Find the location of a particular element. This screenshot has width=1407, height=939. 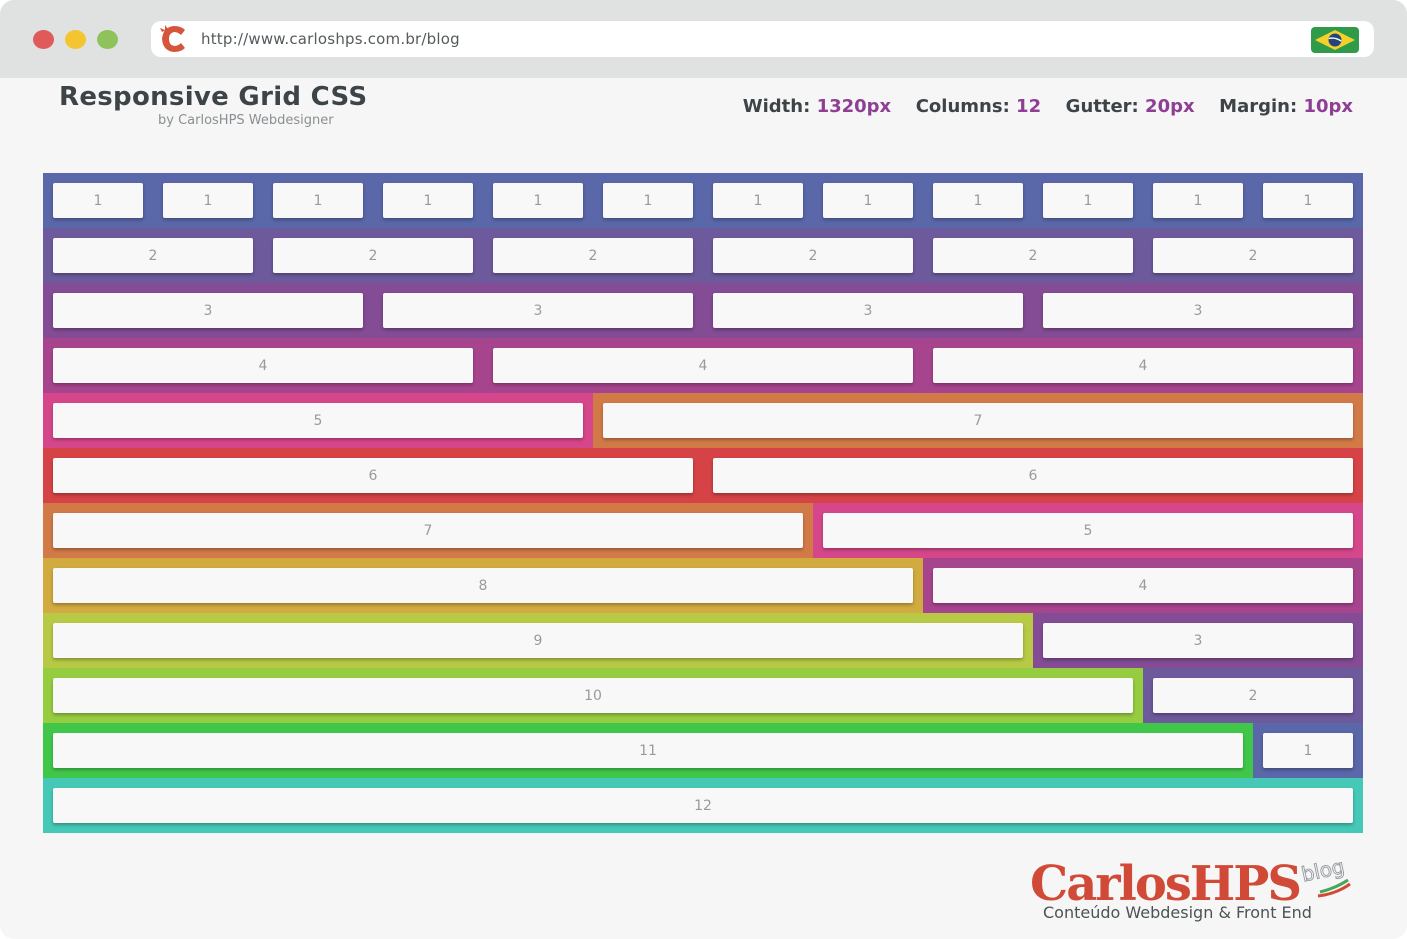

grid-cell: 11 is located at coordinates (648, 750).